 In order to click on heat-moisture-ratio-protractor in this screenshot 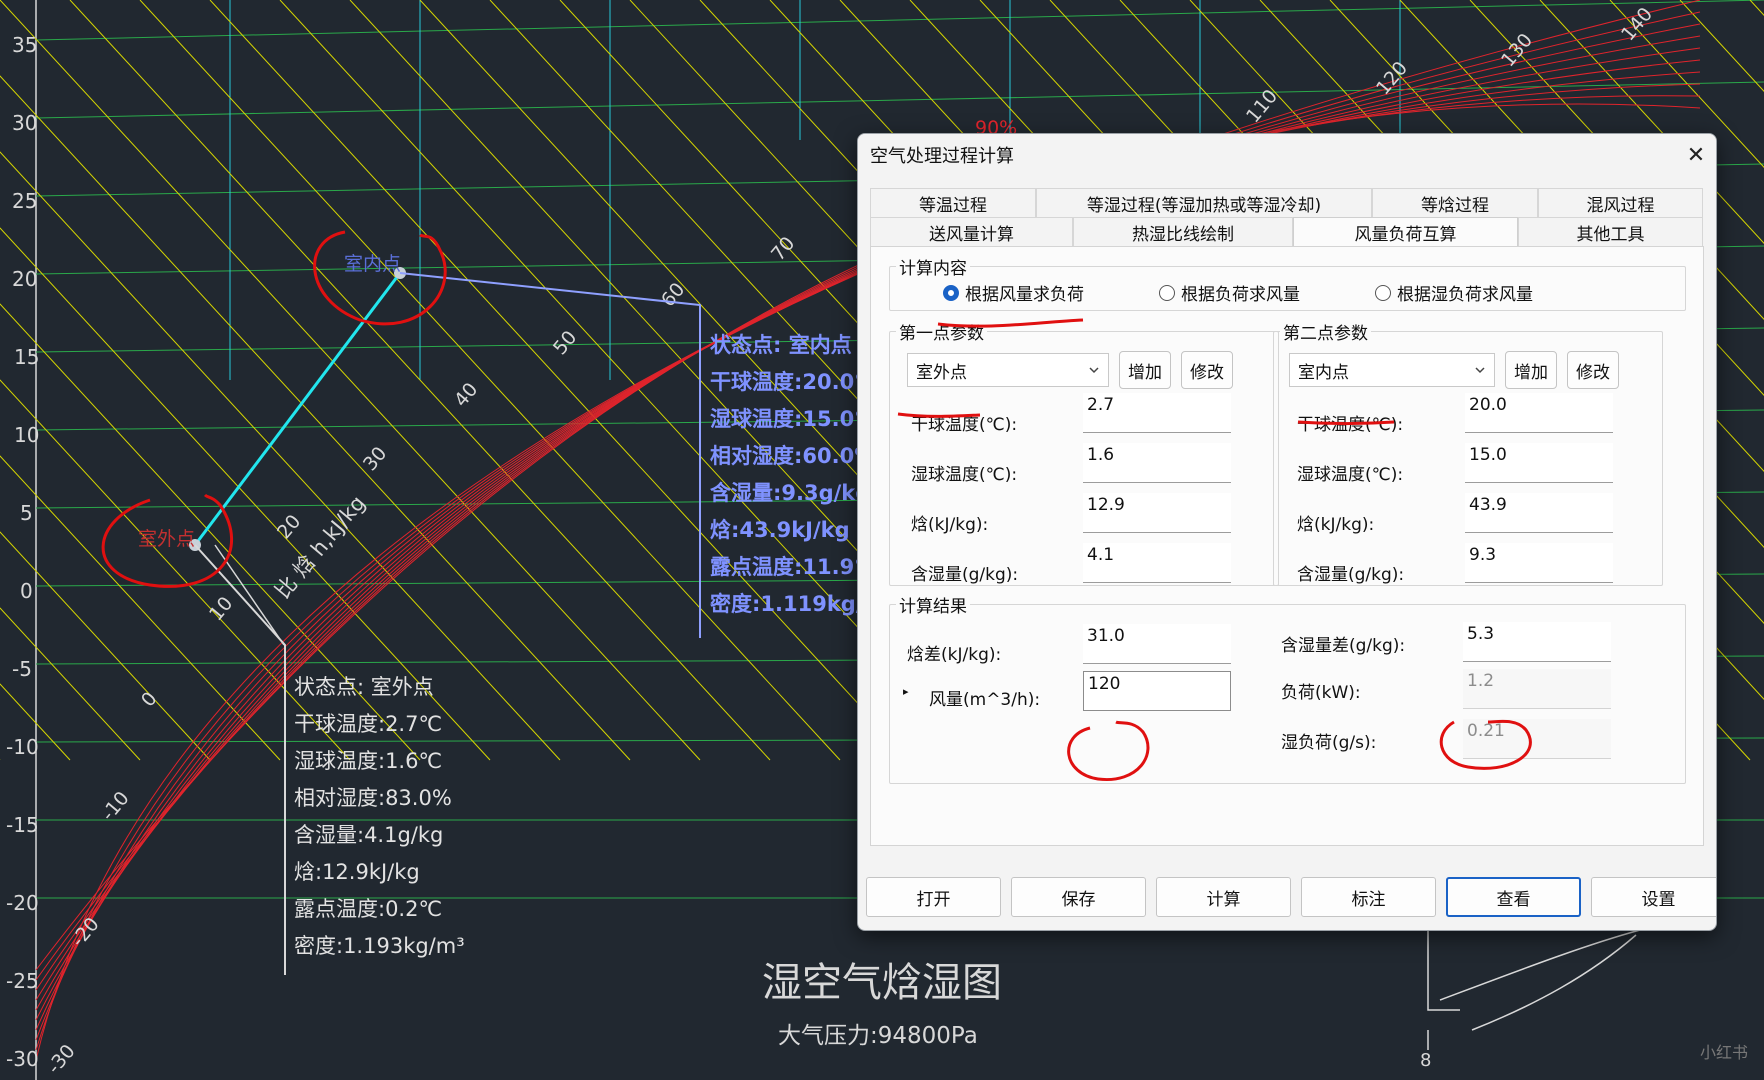, I will do `click(1534, 989)`.